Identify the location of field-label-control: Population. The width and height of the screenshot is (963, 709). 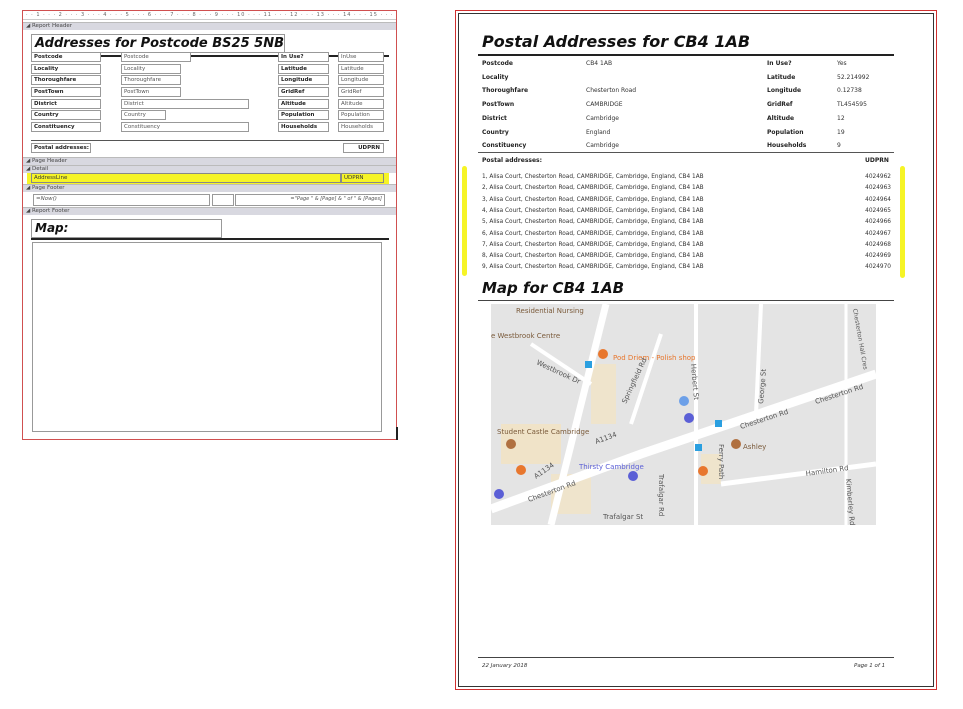
(303, 115).